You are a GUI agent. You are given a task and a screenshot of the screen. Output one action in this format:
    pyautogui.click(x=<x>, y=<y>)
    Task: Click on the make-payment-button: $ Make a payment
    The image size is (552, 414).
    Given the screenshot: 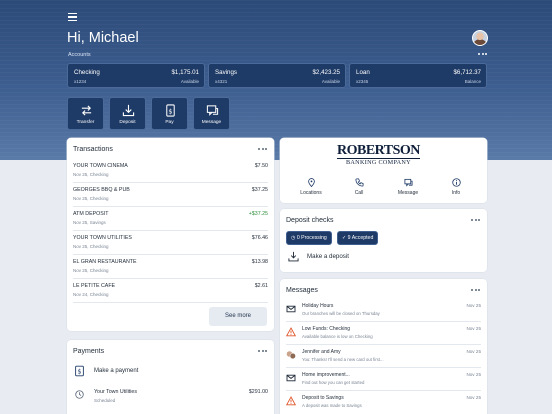 What is the action you would take?
    pyautogui.click(x=170, y=372)
    